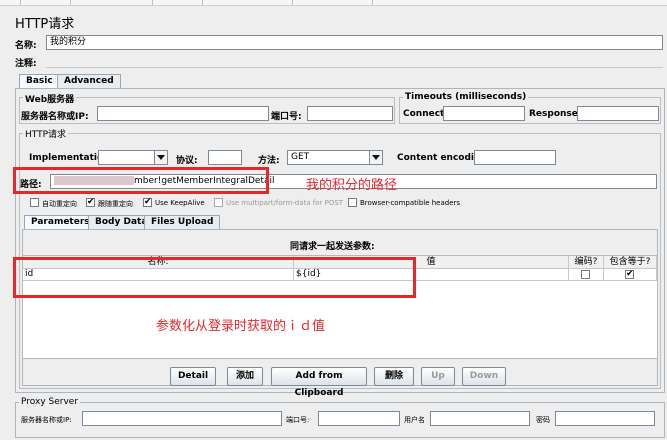 This screenshot has width=667, height=440. I want to click on keepalive-label: Use KeepAlive, so click(180, 203).